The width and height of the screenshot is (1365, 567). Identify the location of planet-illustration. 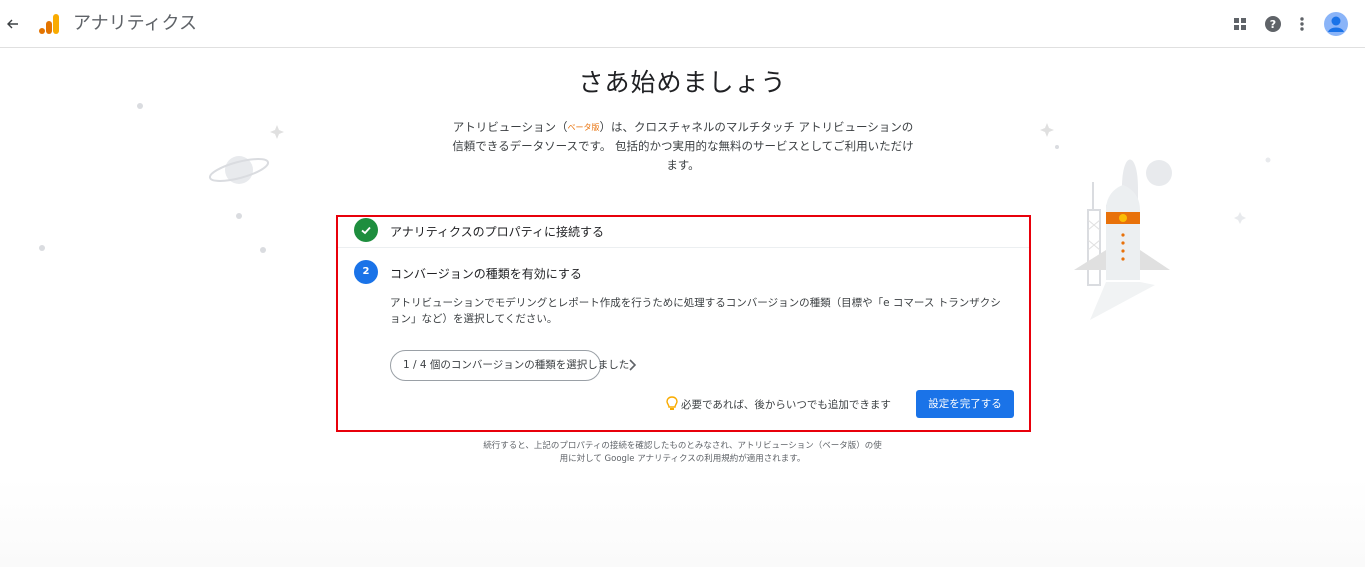
(161, 178).